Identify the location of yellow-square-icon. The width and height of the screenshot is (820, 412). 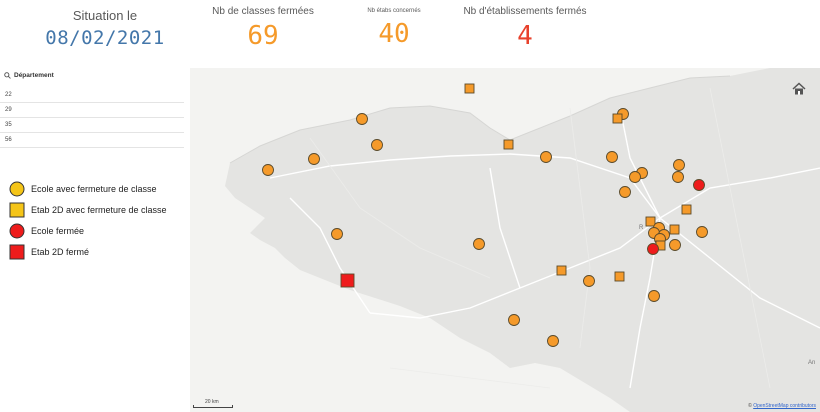
(16, 209).